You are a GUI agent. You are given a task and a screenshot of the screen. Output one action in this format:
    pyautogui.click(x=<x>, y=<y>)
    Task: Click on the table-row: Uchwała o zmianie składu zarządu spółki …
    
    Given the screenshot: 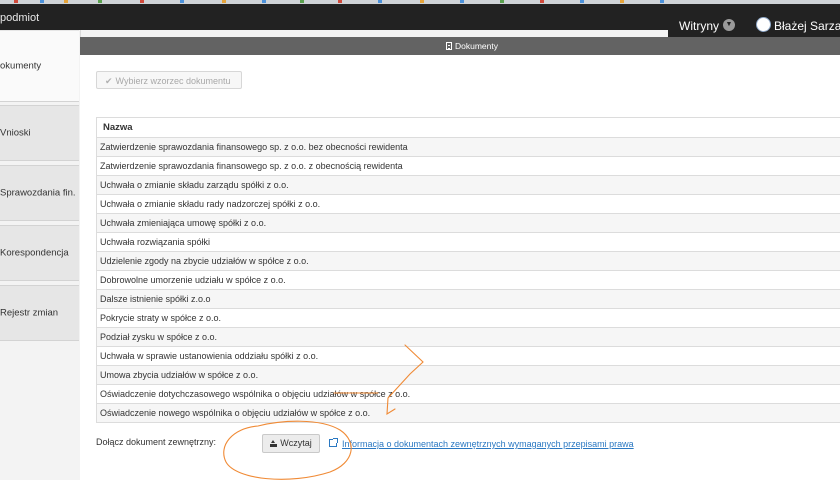 What is the action you would take?
    pyautogui.click(x=468, y=185)
    